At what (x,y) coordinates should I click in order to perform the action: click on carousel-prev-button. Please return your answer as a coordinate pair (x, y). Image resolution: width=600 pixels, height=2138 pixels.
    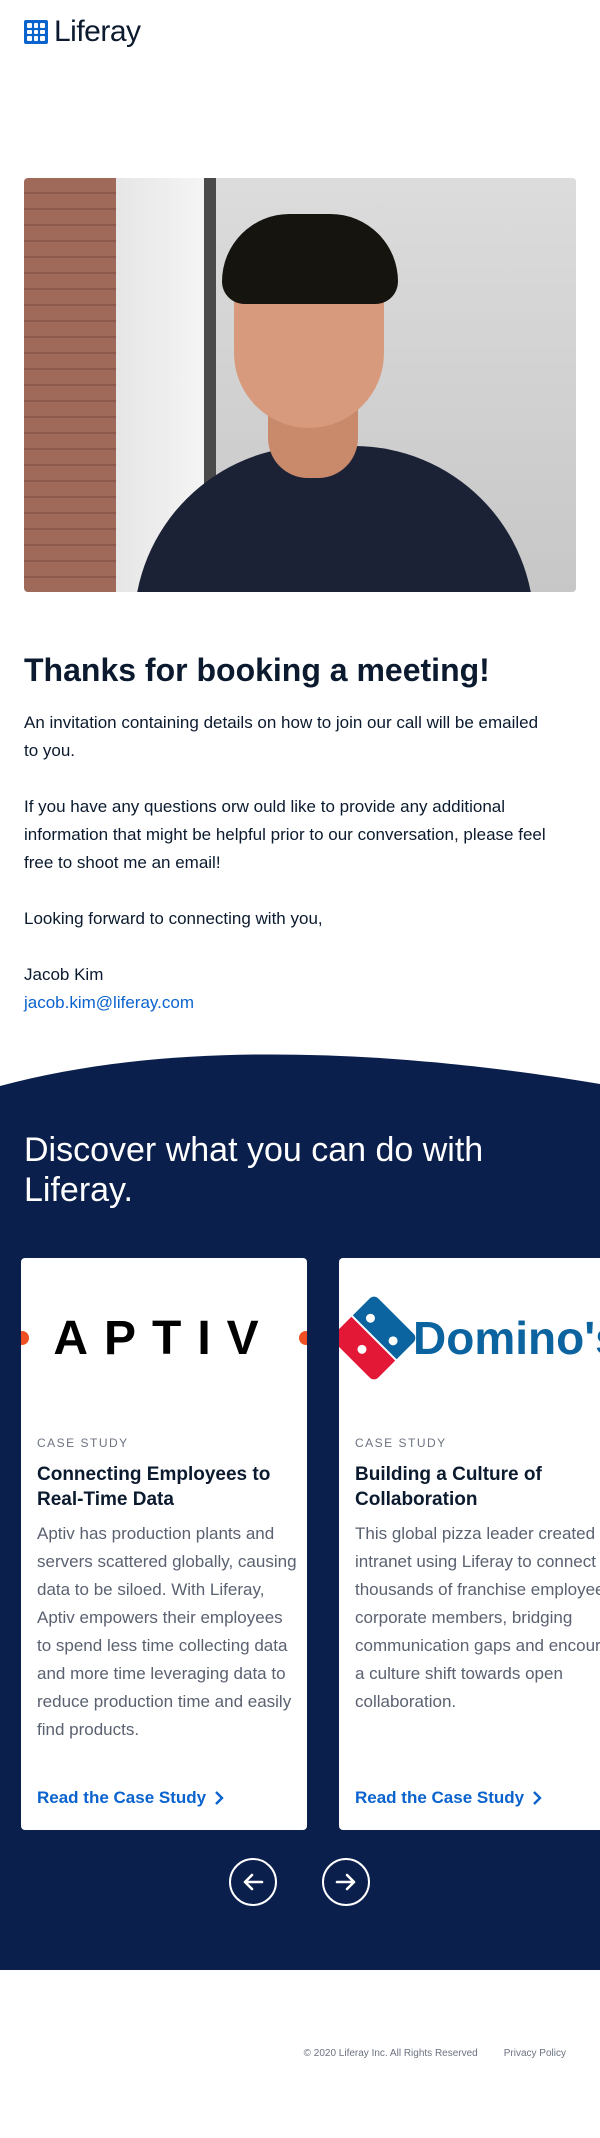
    Looking at the image, I should click on (253, 1882).